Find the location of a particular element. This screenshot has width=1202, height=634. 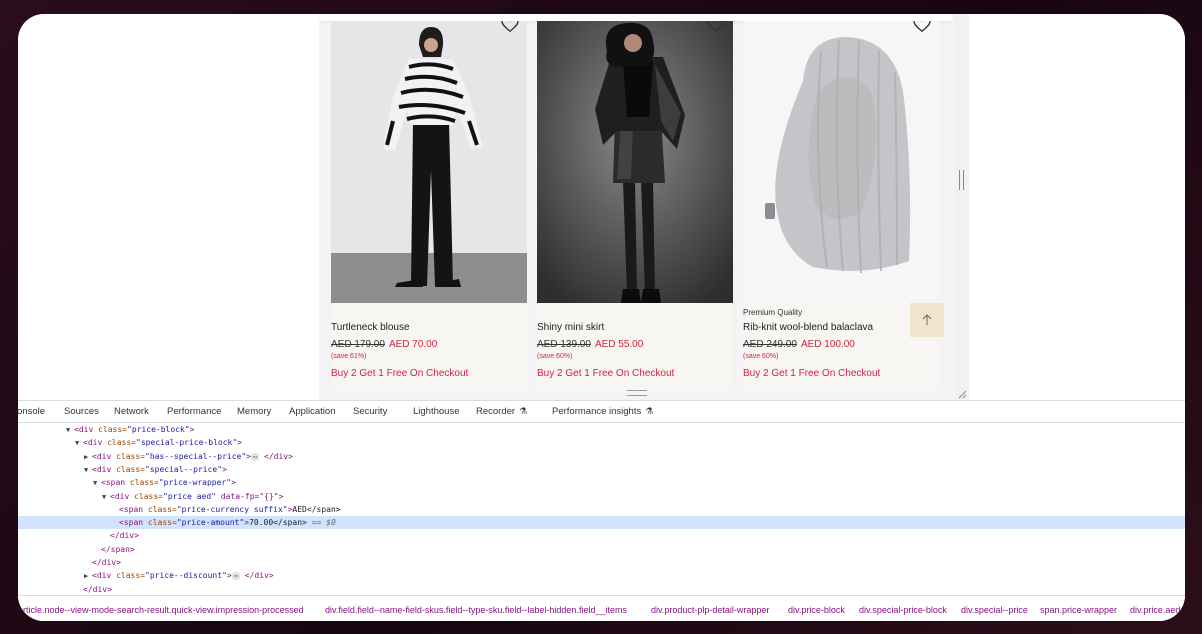

breadcrumb-item: div.special-price-block is located at coordinates (903, 610).